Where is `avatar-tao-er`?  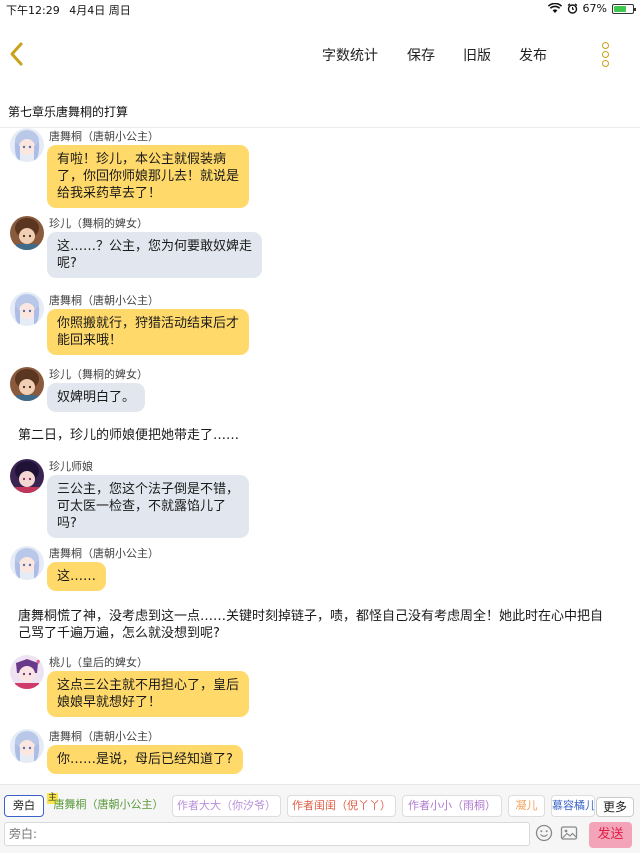
avatar-tao-er is located at coordinates (27, 672).